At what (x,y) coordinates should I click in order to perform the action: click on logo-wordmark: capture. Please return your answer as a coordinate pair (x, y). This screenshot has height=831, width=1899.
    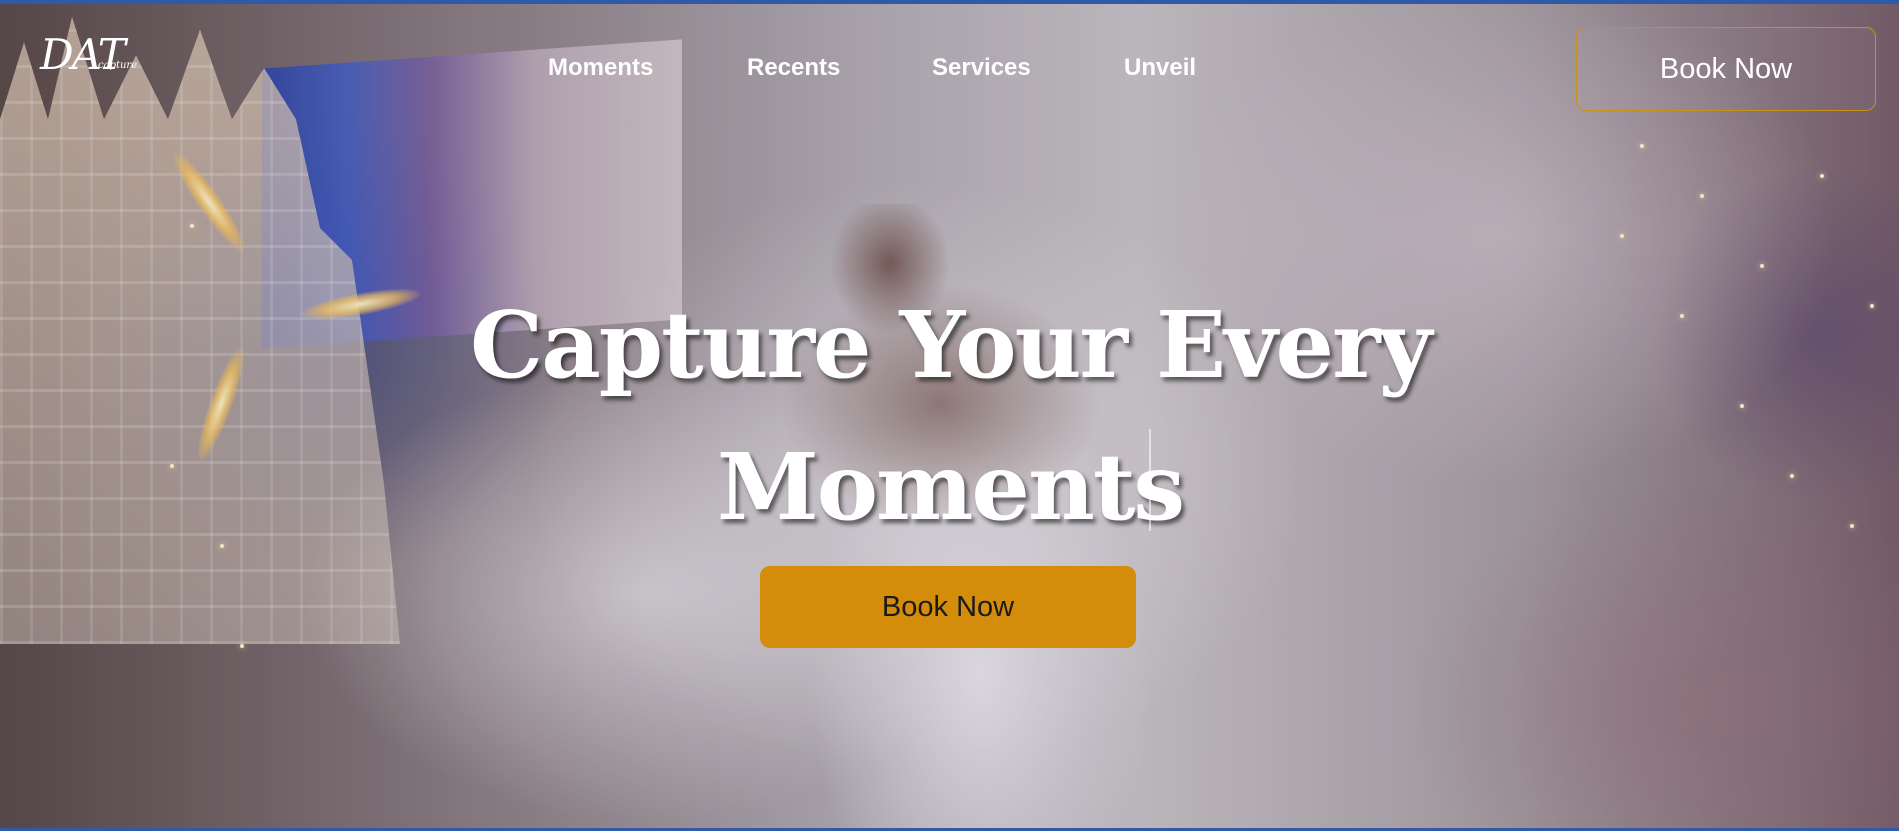
    Looking at the image, I should click on (118, 65).